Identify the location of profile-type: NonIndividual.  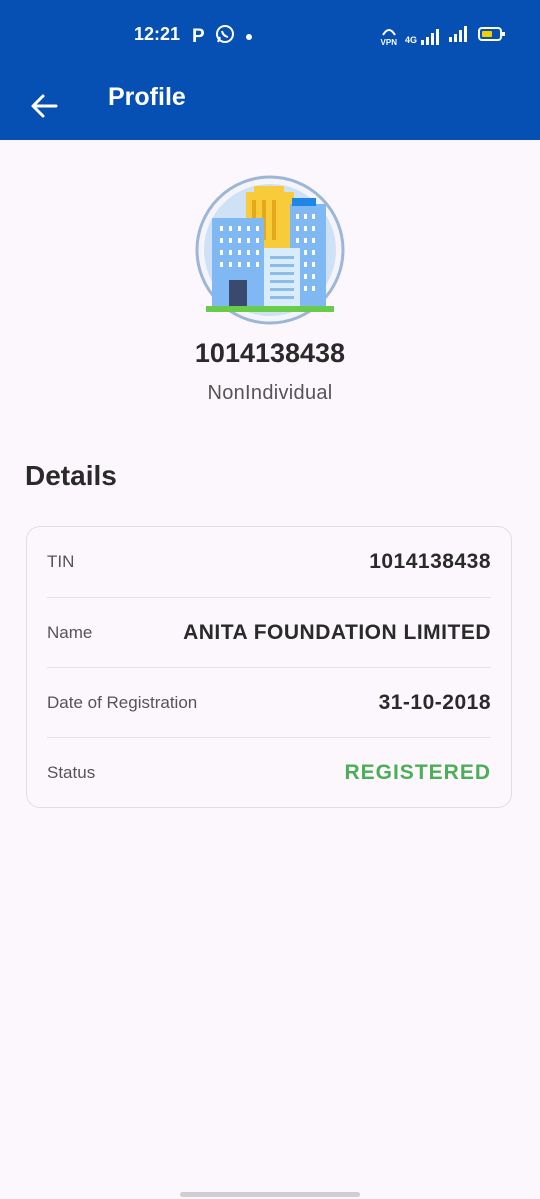
(270, 393).